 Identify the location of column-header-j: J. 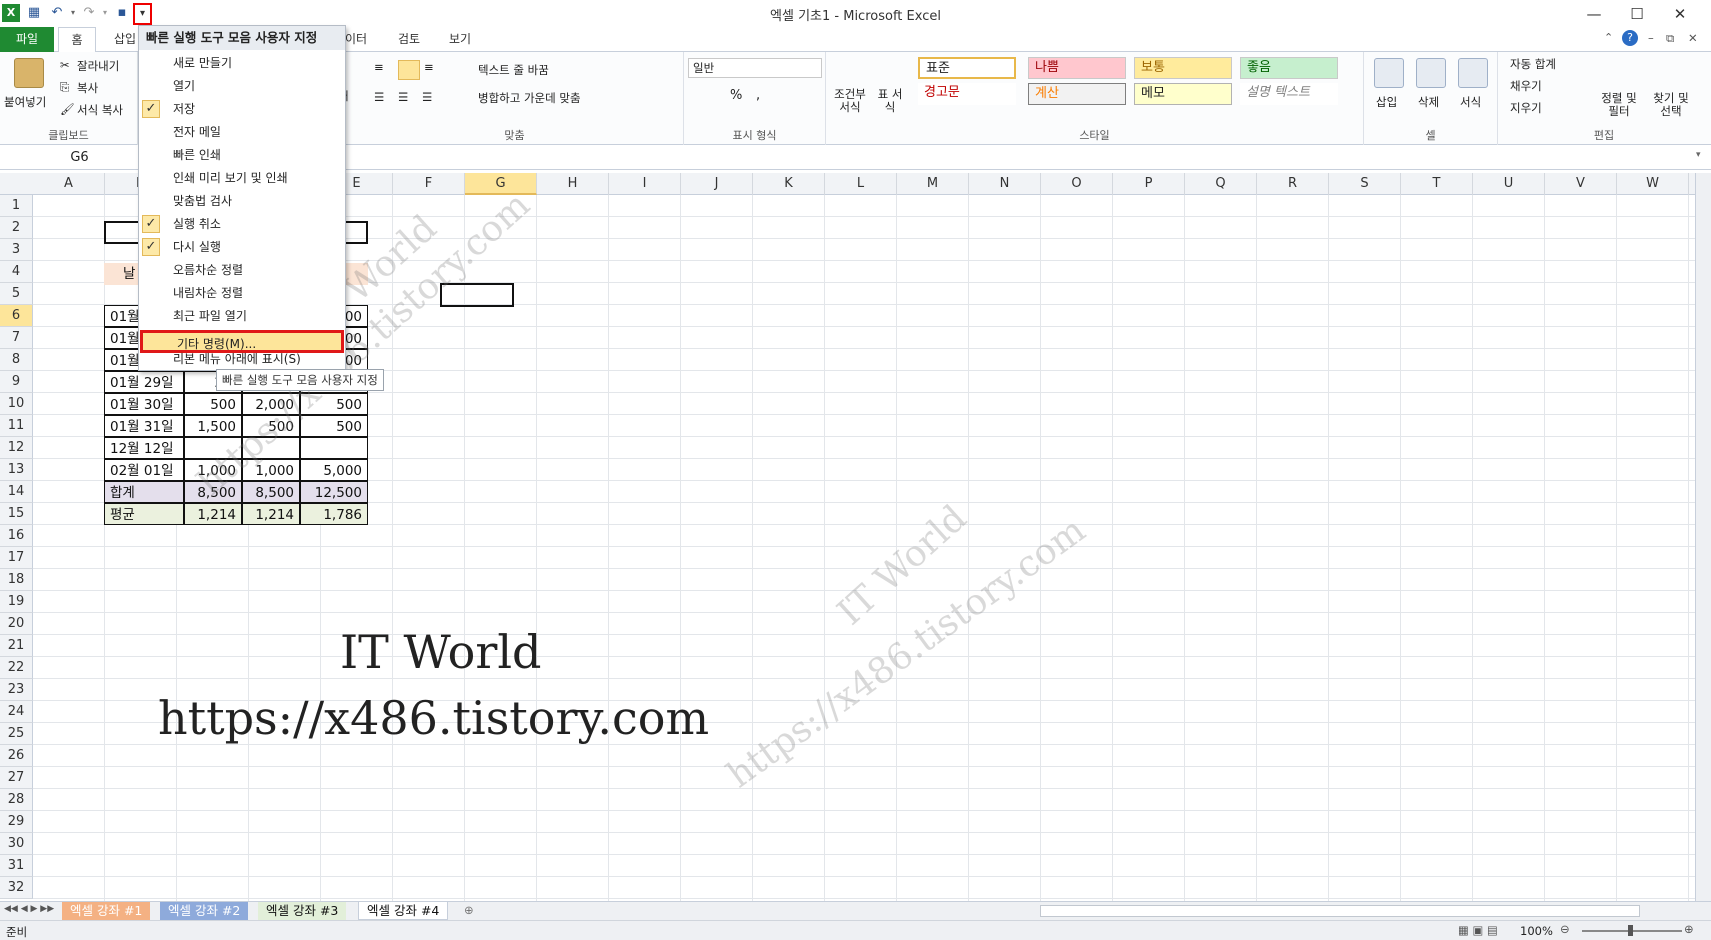
(717, 184).